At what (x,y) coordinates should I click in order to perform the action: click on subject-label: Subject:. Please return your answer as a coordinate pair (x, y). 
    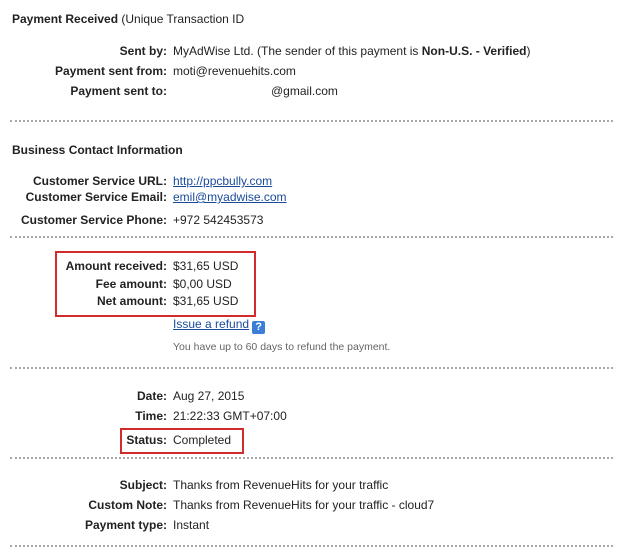
    Looking at the image, I should click on (143, 485).